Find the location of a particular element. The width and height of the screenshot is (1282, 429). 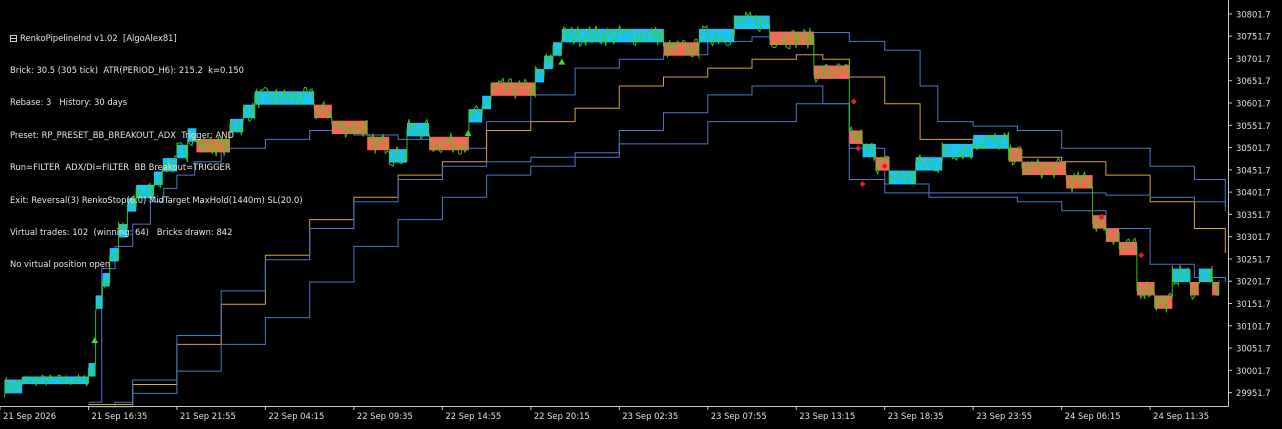

x-tick-label: 23 Sep 23:55 is located at coordinates (1004, 416).